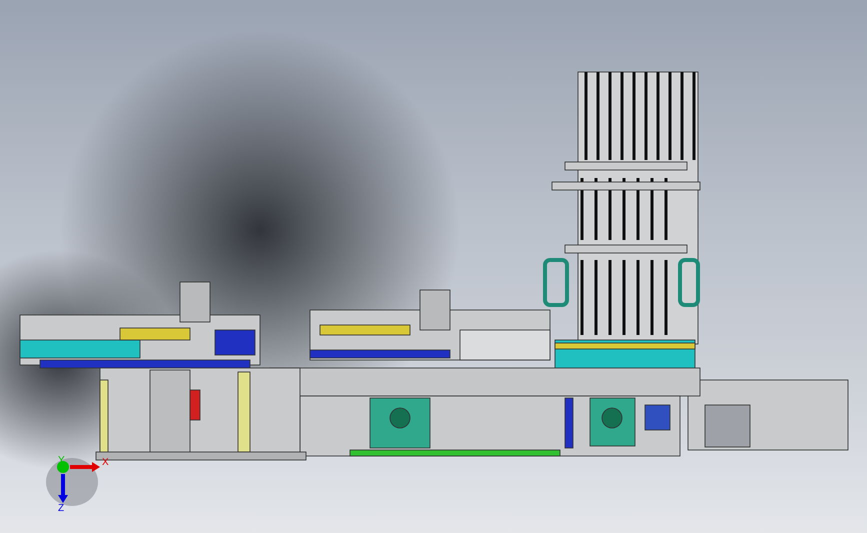 The height and width of the screenshot is (533, 867). What do you see at coordinates (105, 463) in the screenshot?
I see `axis-label: X` at bounding box center [105, 463].